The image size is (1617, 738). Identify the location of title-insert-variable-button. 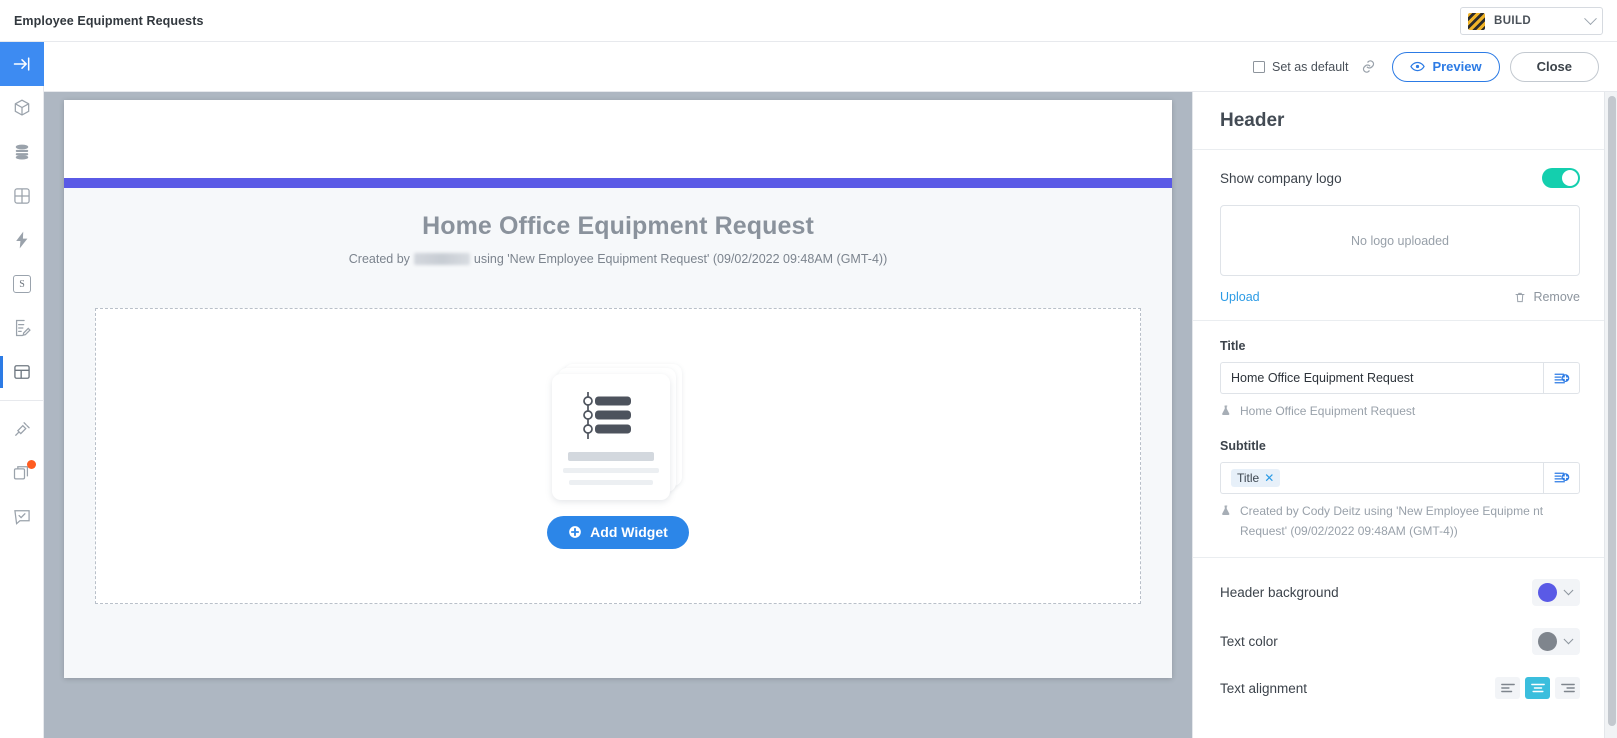
(1561, 378).